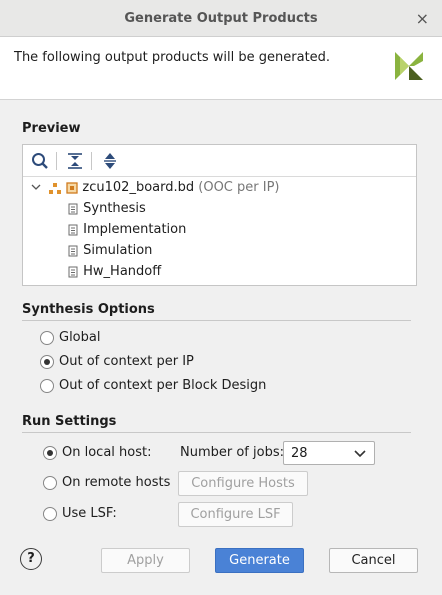 The width and height of the screenshot is (442, 595). I want to click on remote-hosts-label: On remote hosts, so click(116, 482).